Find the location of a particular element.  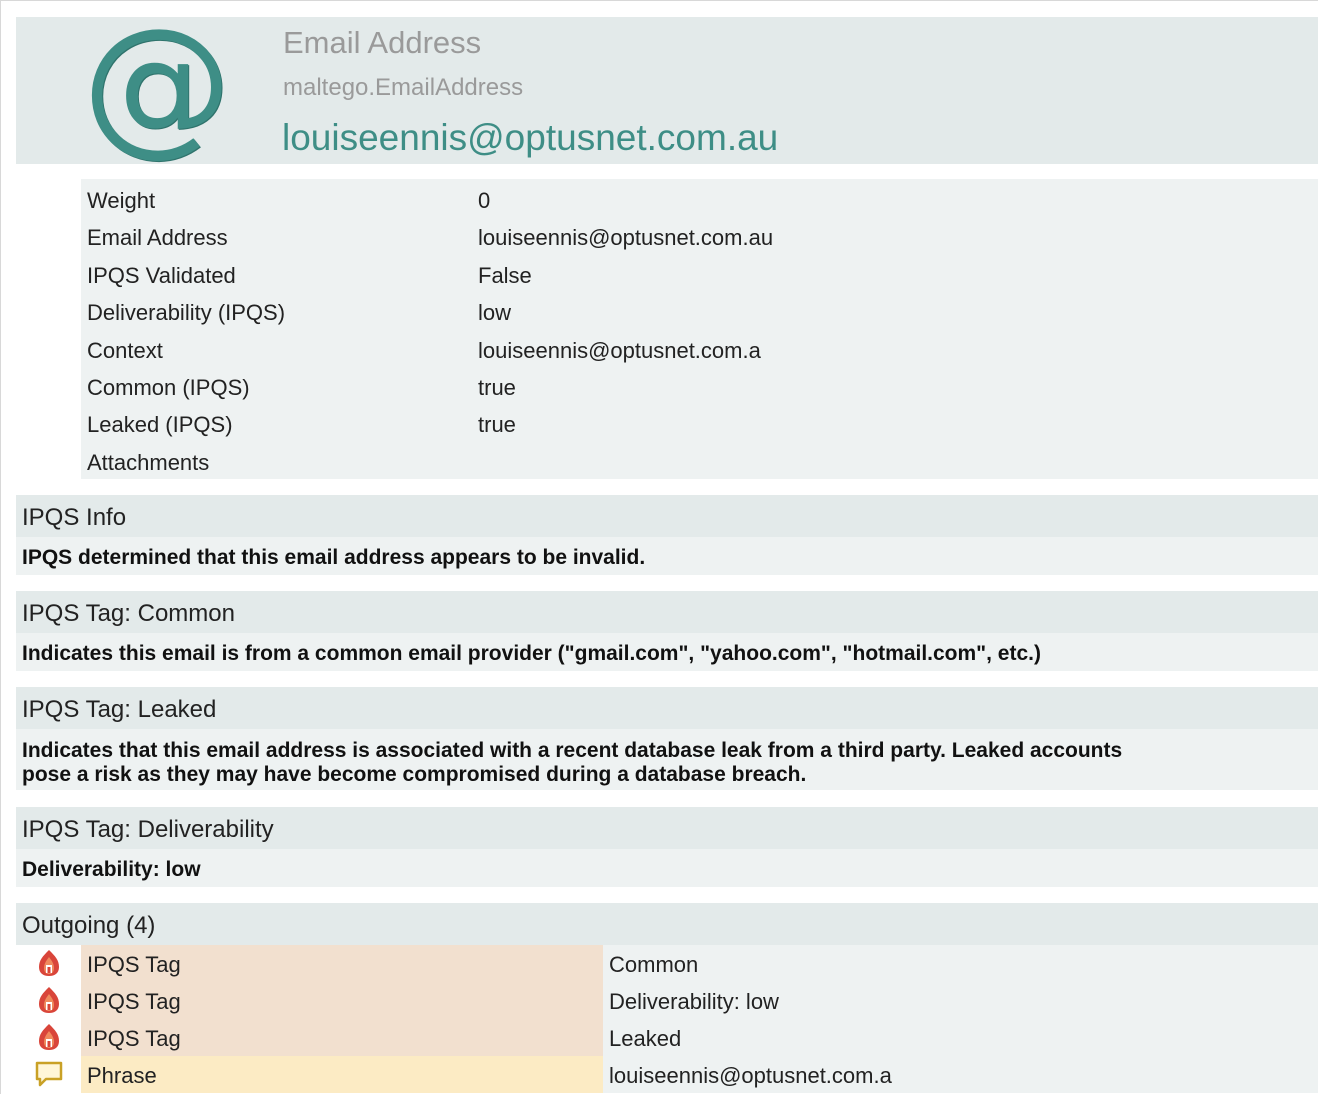

property-value: False is located at coordinates (505, 275).